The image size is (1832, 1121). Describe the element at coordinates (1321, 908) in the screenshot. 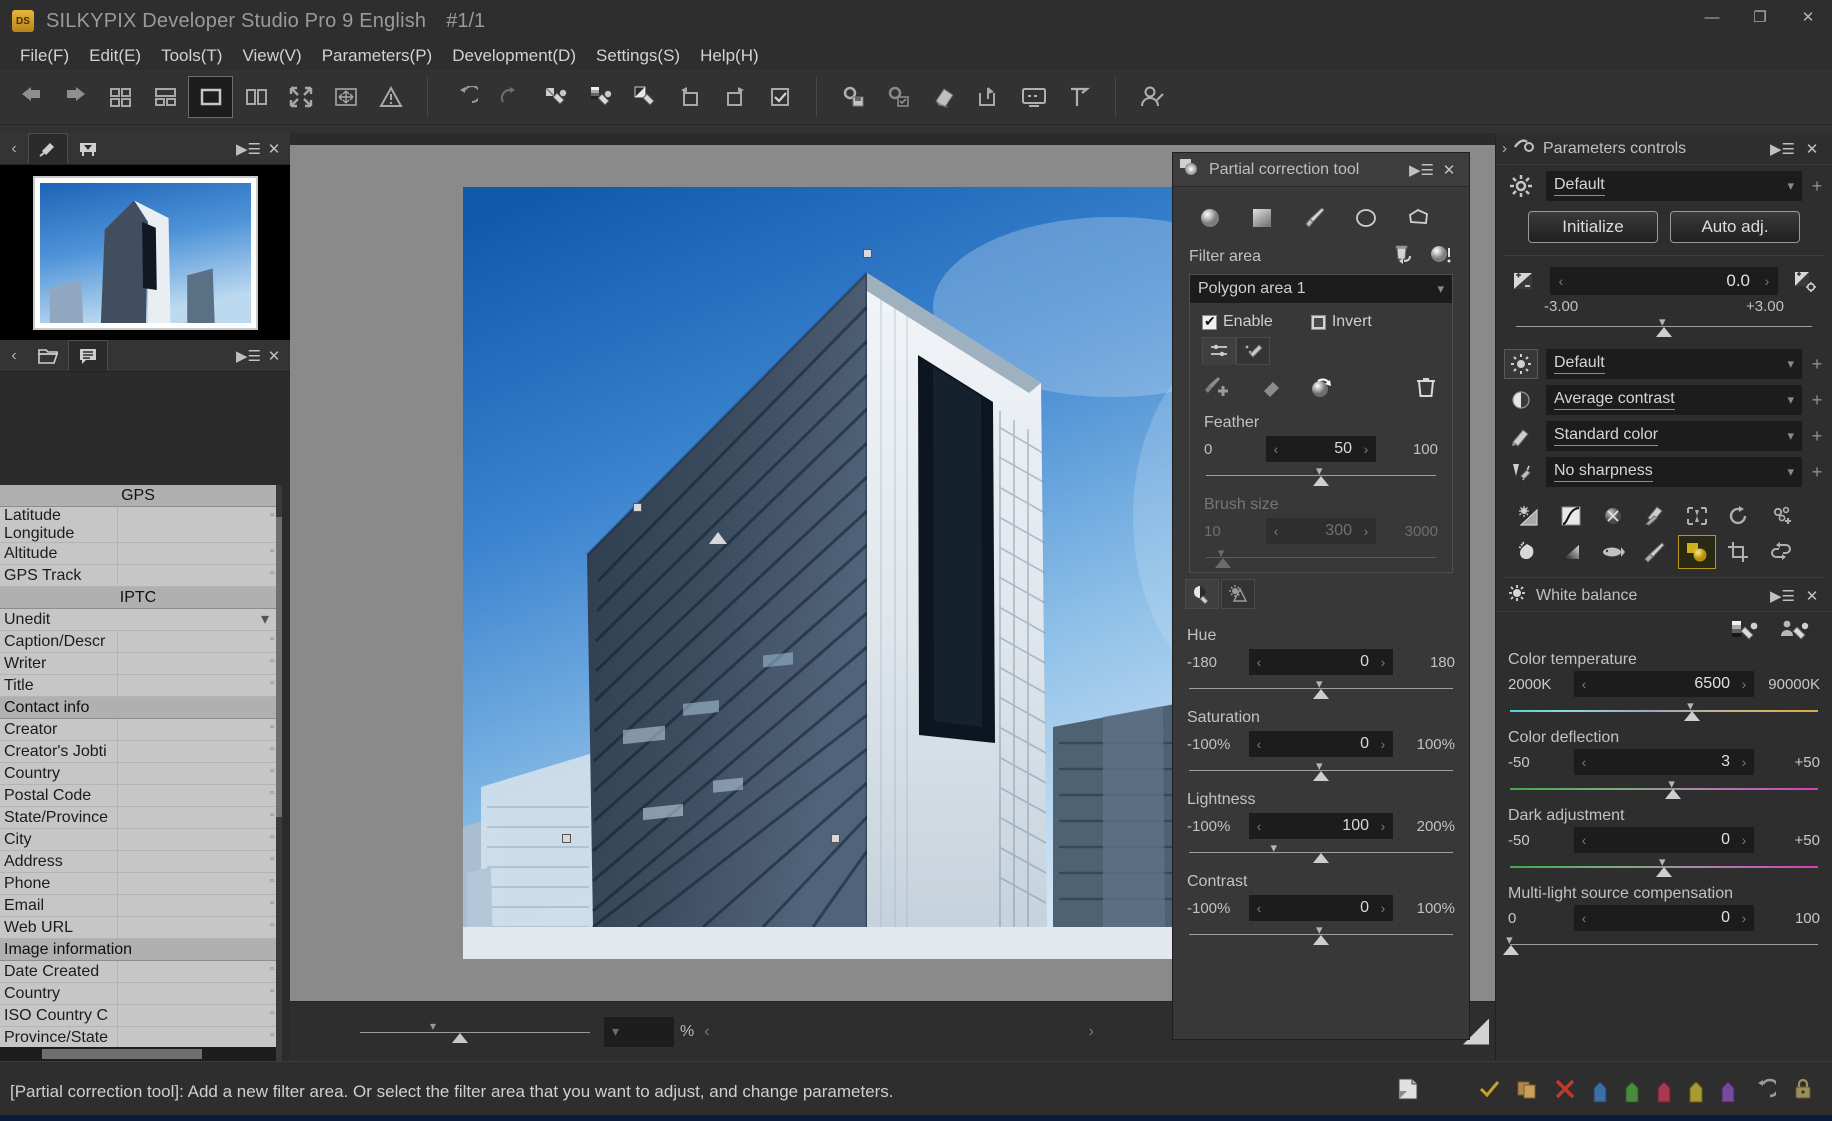

I see `contrast-spinbox: ‹ 0 ›` at that location.